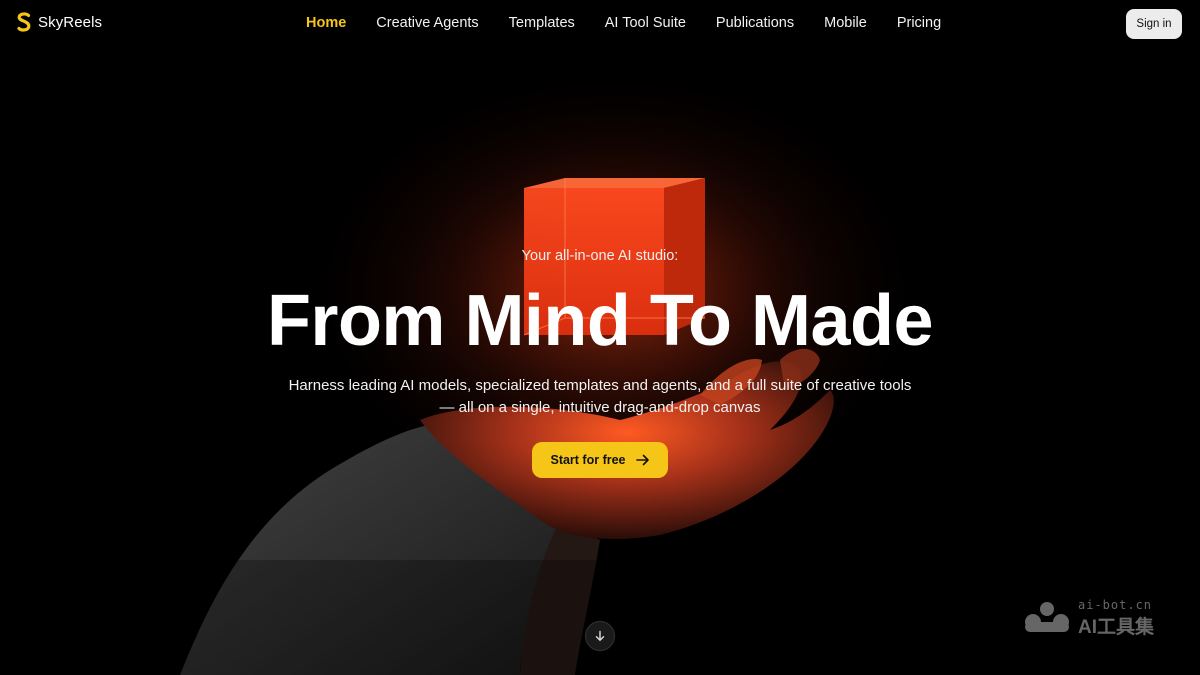 The height and width of the screenshot is (675, 1200). What do you see at coordinates (588, 460) in the screenshot?
I see `cta-label: Start for free` at bounding box center [588, 460].